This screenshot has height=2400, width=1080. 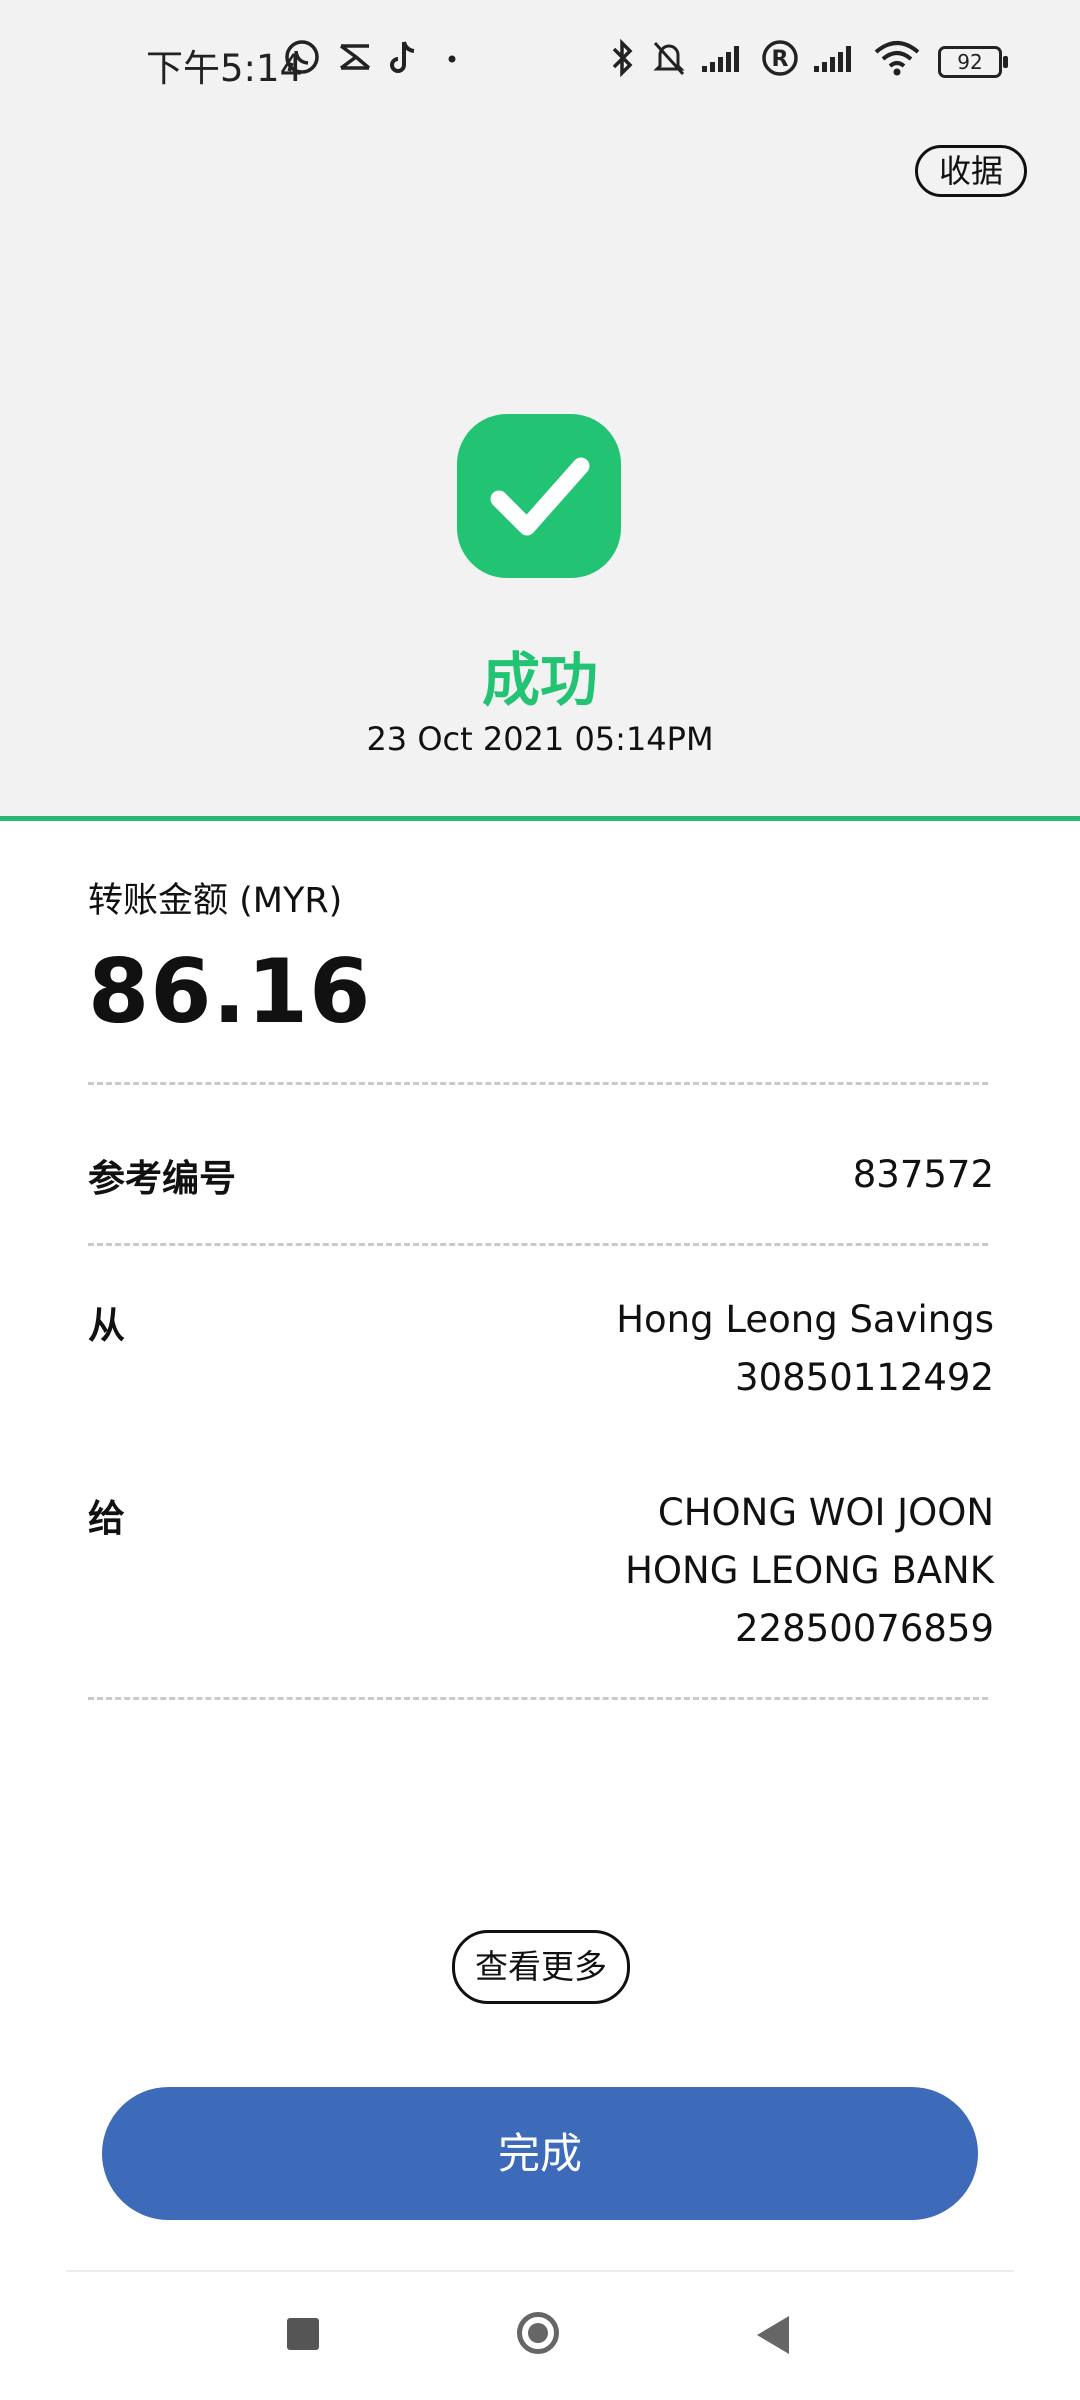 What do you see at coordinates (540, 818) in the screenshot?
I see `header-divider` at bounding box center [540, 818].